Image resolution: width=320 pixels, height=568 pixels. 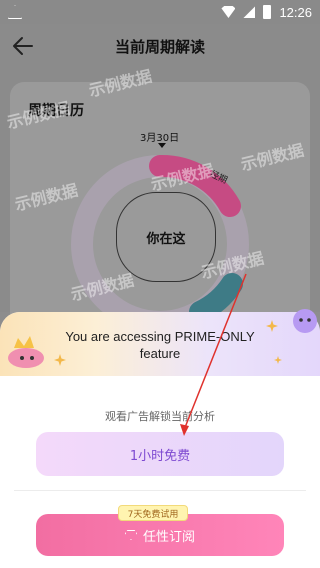 I want to click on free-button-label: 1小时免费, so click(x=160, y=456).